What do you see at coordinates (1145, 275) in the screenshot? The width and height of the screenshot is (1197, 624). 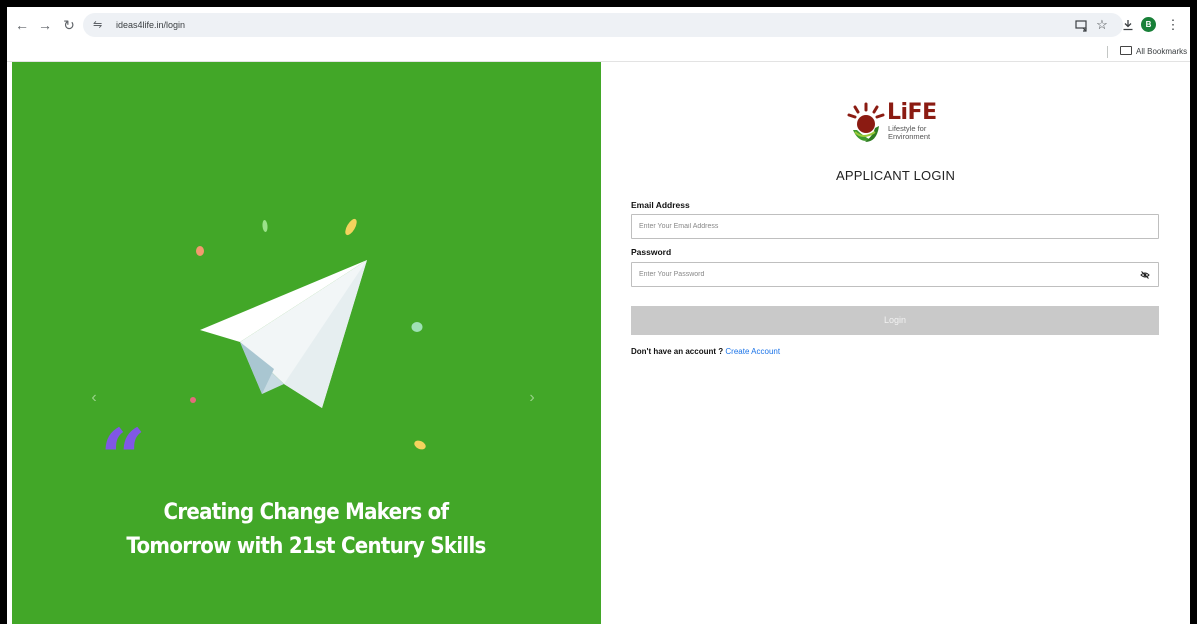 I see `eye-slash-icon` at bounding box center [1145, 275].